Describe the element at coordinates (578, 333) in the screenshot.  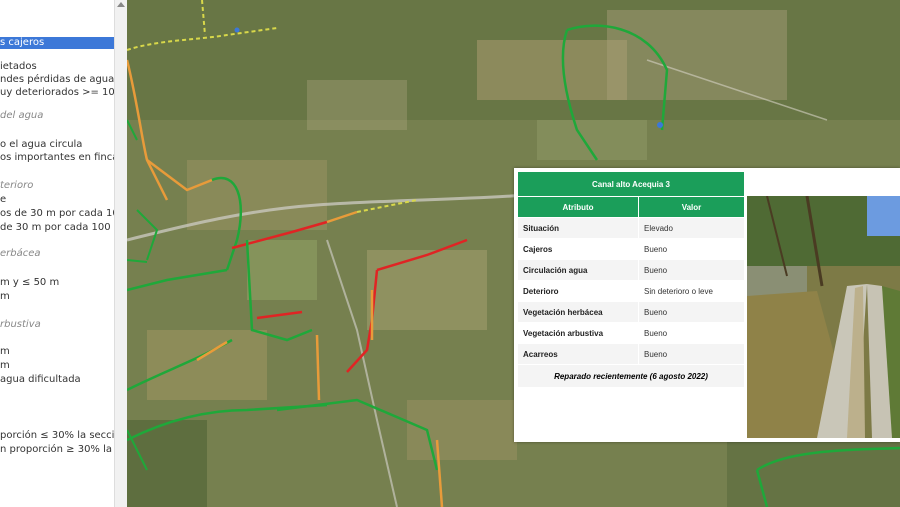
I see `attr-cell: Vegetación arbustiva` at that location.